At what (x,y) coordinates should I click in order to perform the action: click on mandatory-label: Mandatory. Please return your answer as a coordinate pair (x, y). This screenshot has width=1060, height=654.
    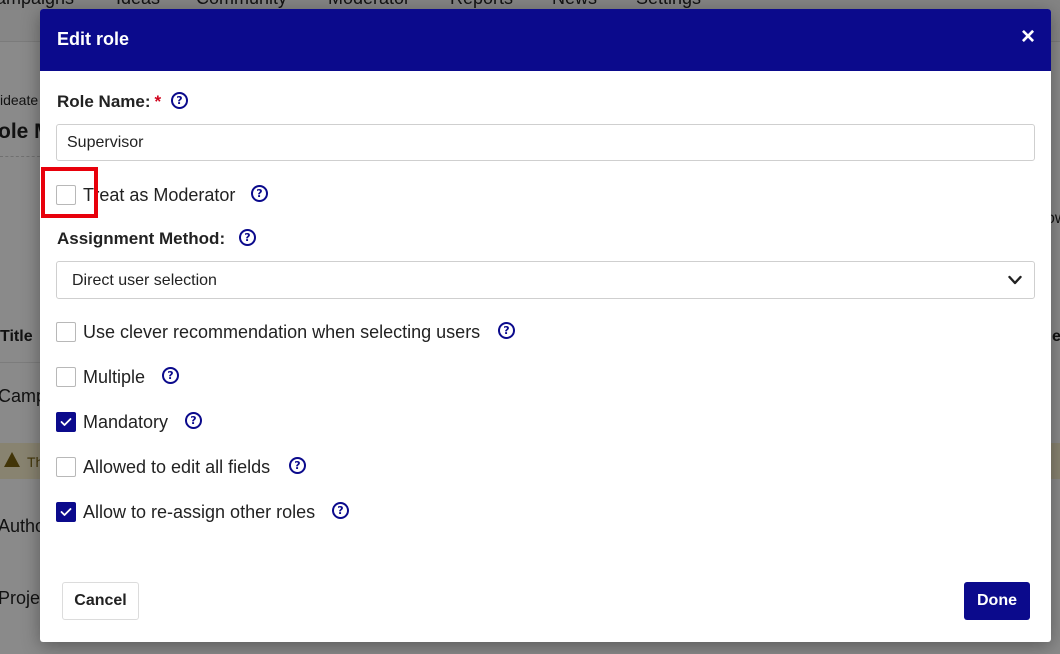
    Looking at the image, I should click on (126, 422).